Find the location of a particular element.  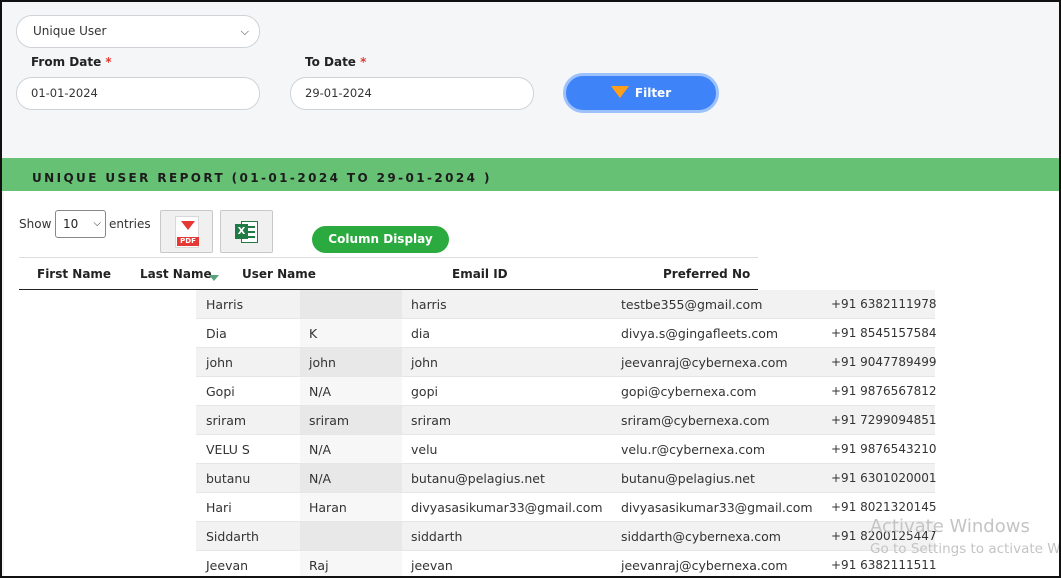

user-name-cell: harris is located at coordinates (429, 304).